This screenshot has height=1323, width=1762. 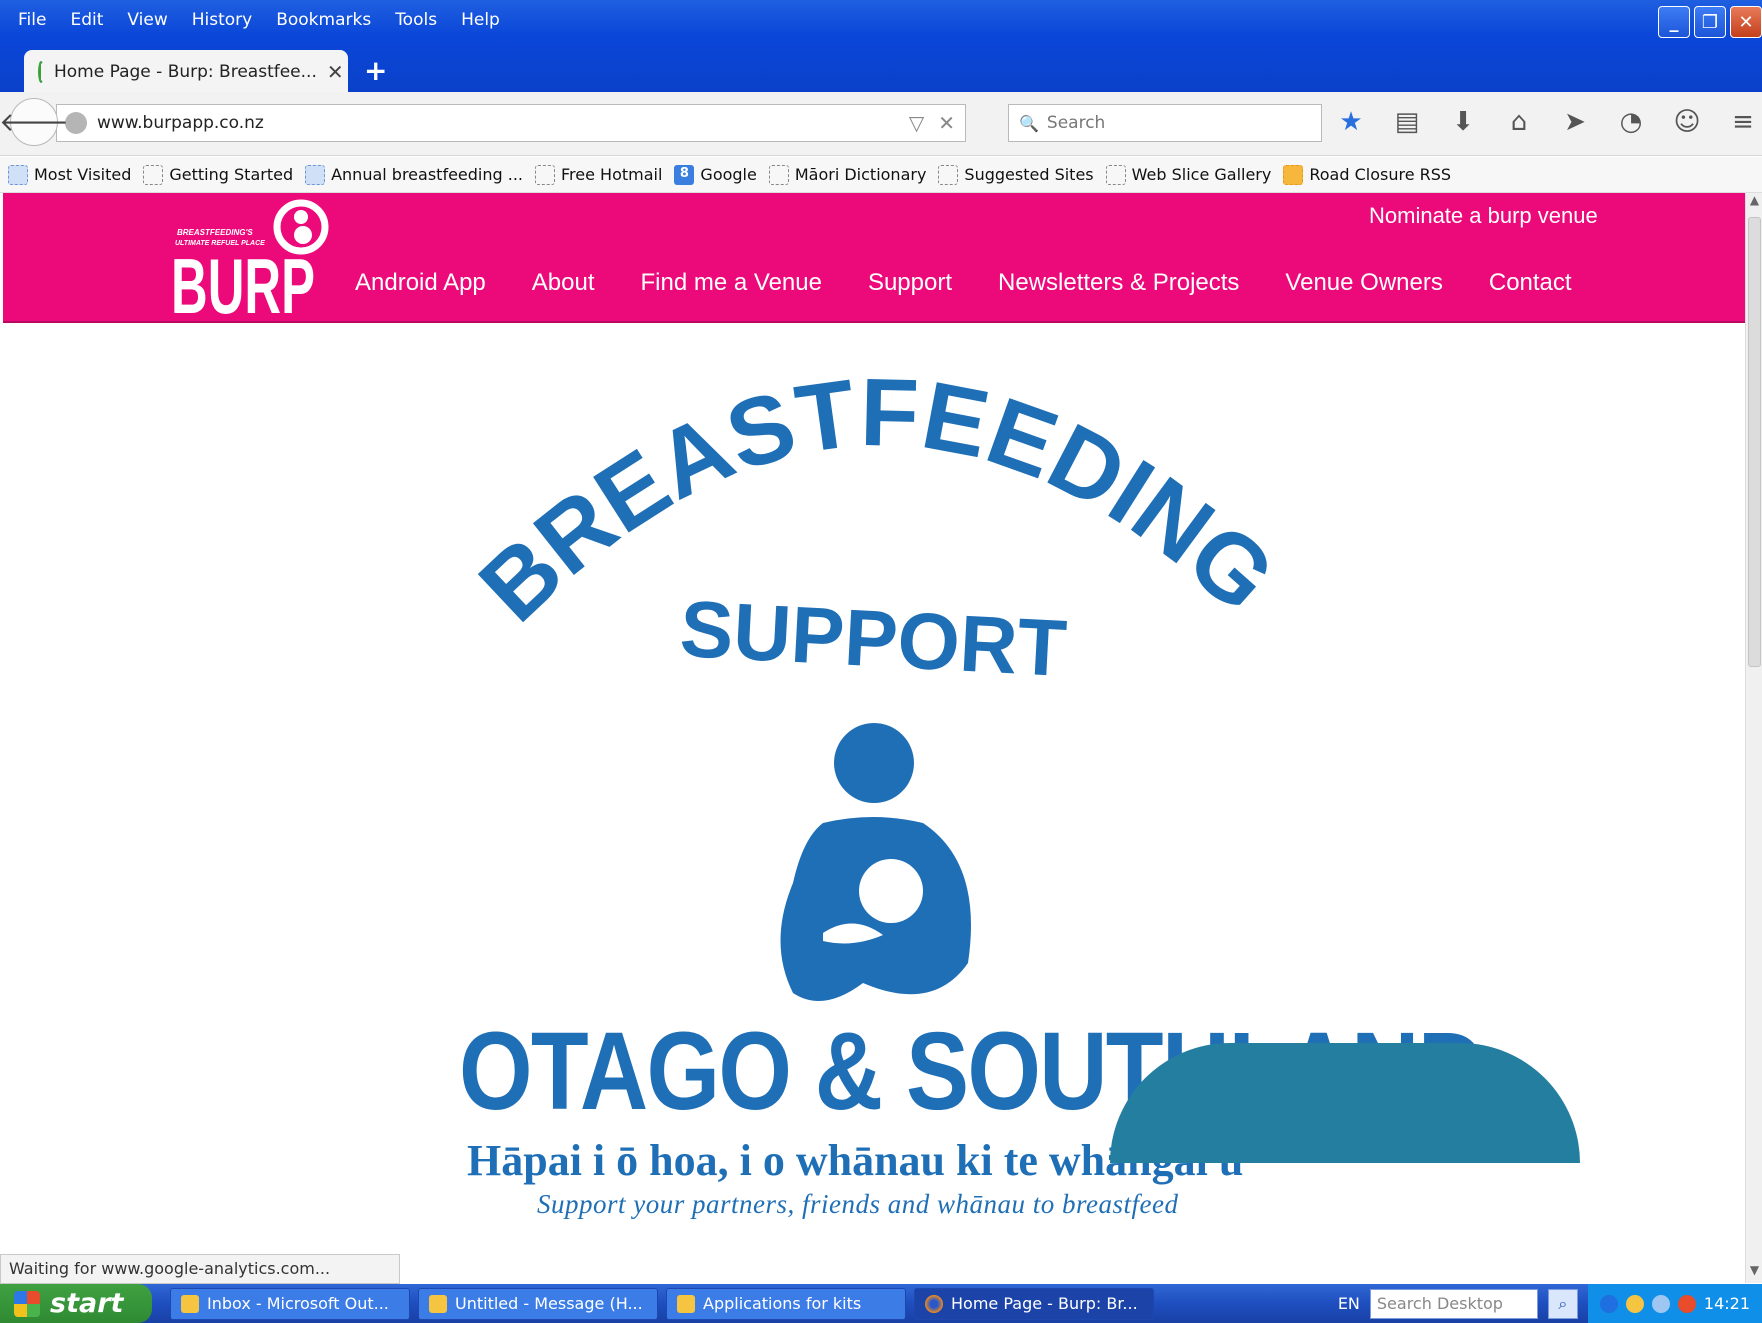 I want to click on teal-button-shape, so click(x=1345, y=1103).